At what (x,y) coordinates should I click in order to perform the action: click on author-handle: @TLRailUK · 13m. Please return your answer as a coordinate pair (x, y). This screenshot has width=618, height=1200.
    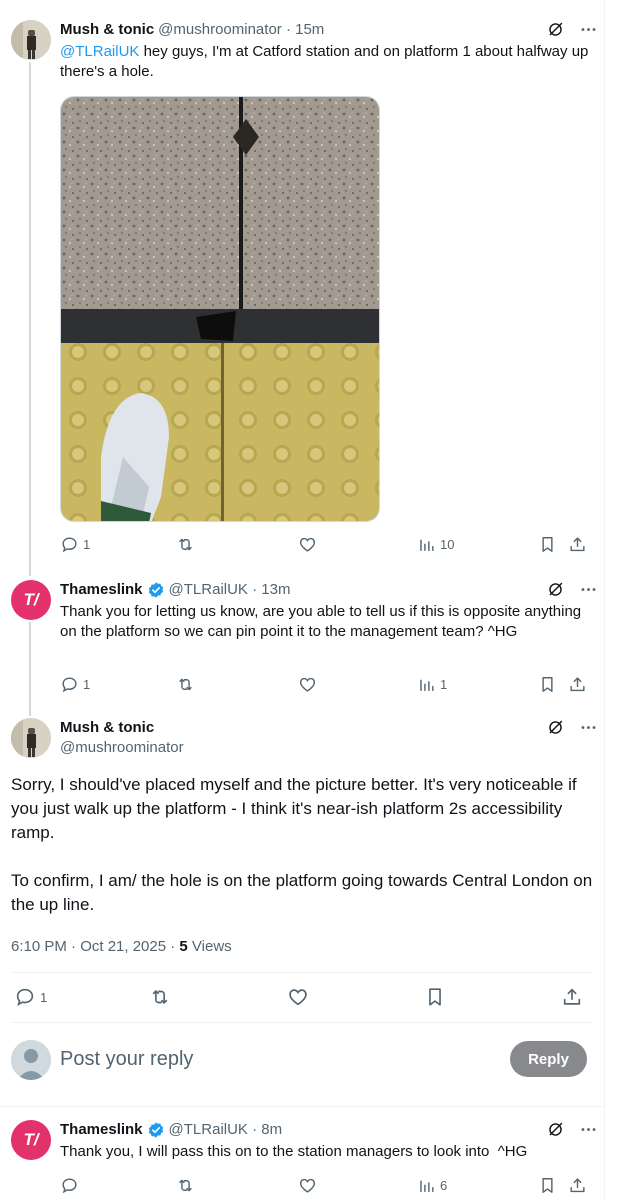
    Looking at the image, I should click on (230, 590).